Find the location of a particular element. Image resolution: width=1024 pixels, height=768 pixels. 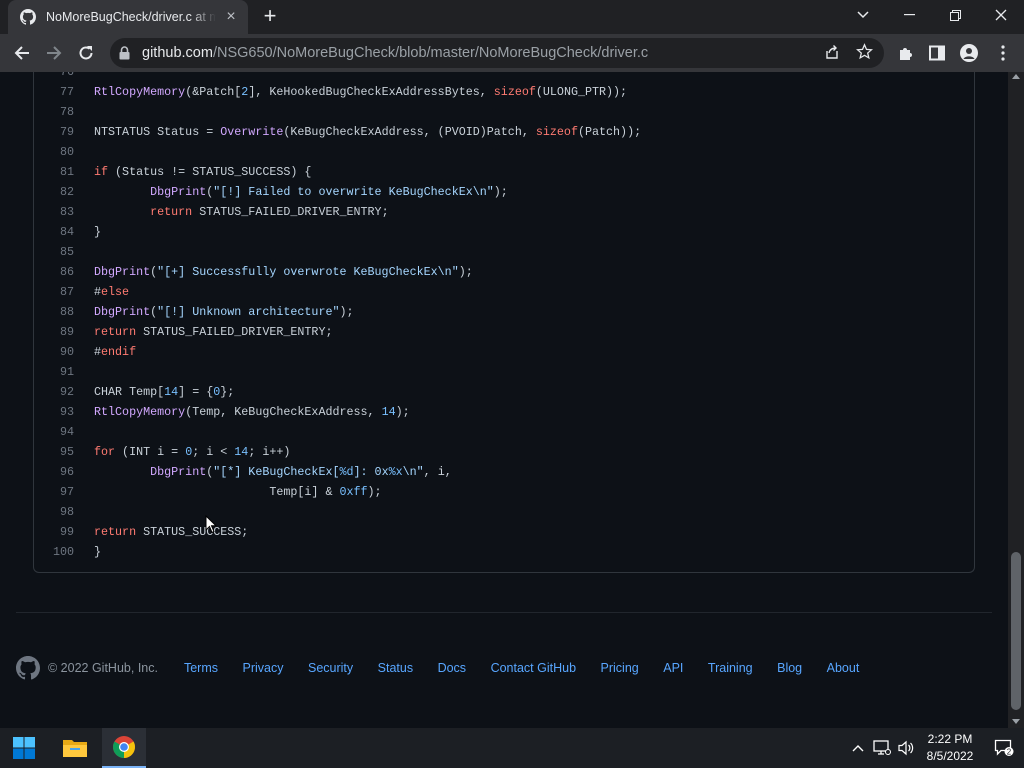

line-number: 94 is located at coordinates (54, 432).